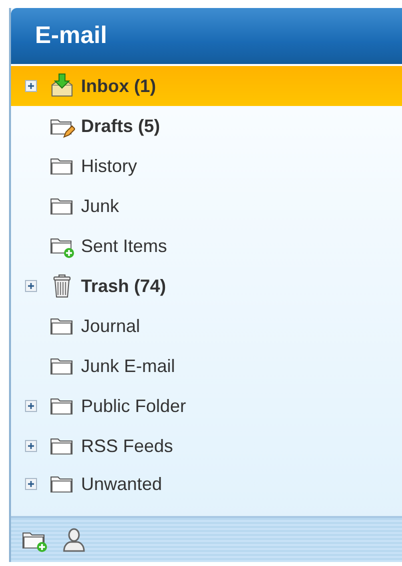 Image resolution: width=402 pixels, height=566 pixels. Describe the element at coordinates (206, 484) in the screenshot. I see `folder-item: Unwanted` at that location.